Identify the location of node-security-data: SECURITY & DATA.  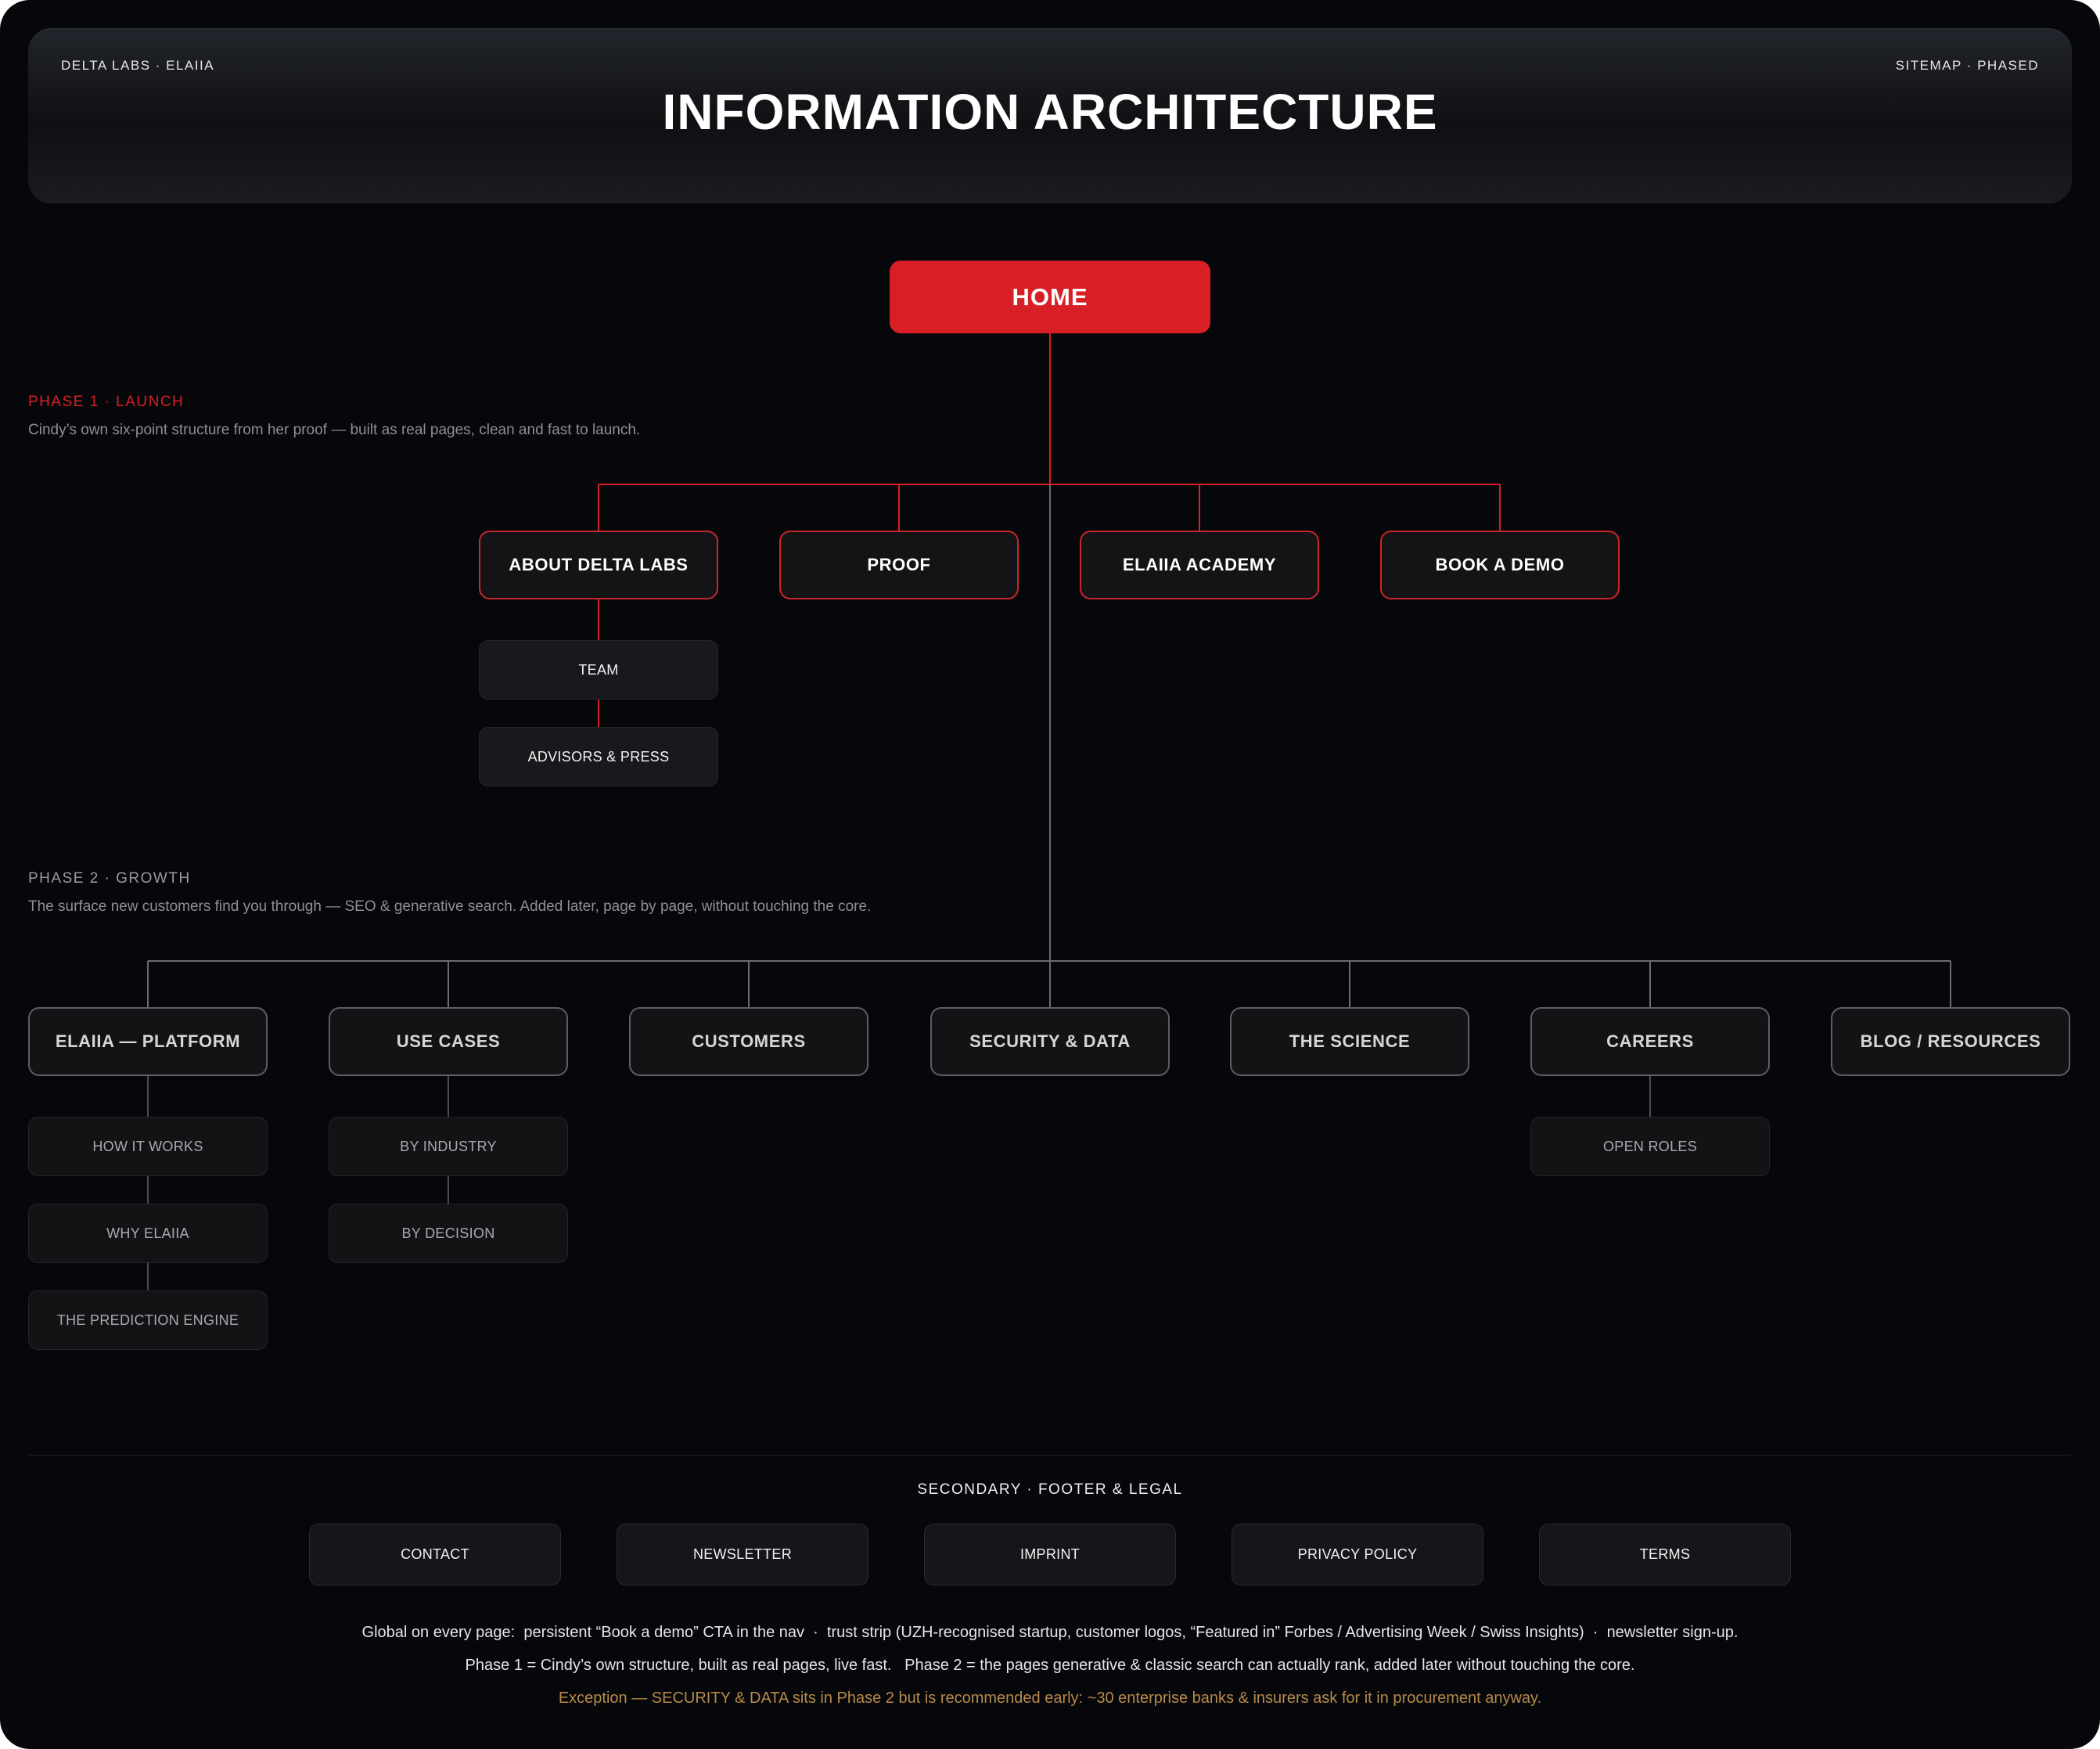
(1050, 1041).